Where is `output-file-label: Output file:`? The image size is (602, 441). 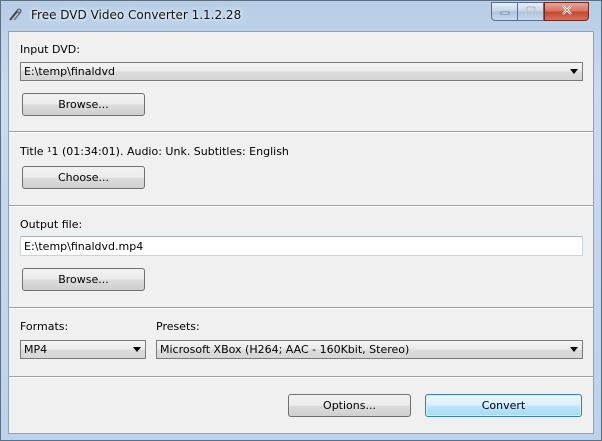 output-file-label: Output file: is located at coordinates (51, 224).